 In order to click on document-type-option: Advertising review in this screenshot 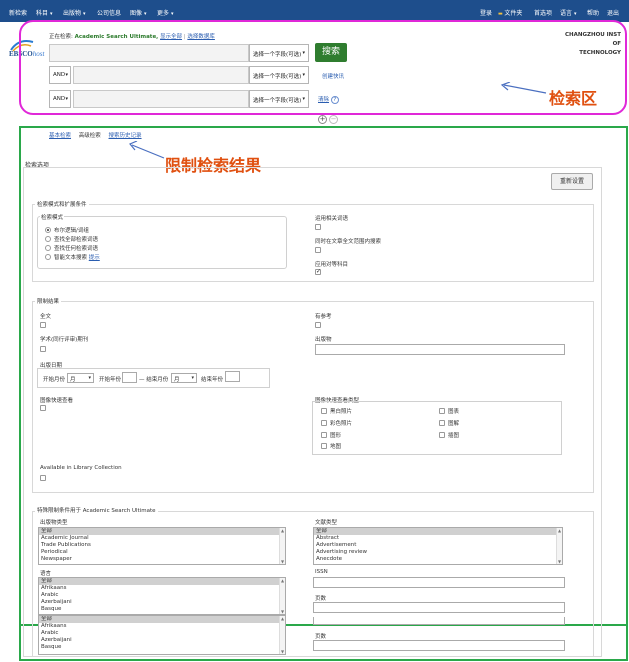, I will do `click(438, 552)`.